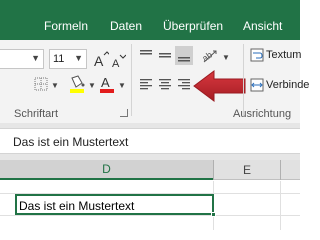 This screenshot has height=240, width=320. What do you see at coordinates (55, 85) in the screenshot?
I see `borders-dropdown-icon: ▼` at bounding box center [55, 85].